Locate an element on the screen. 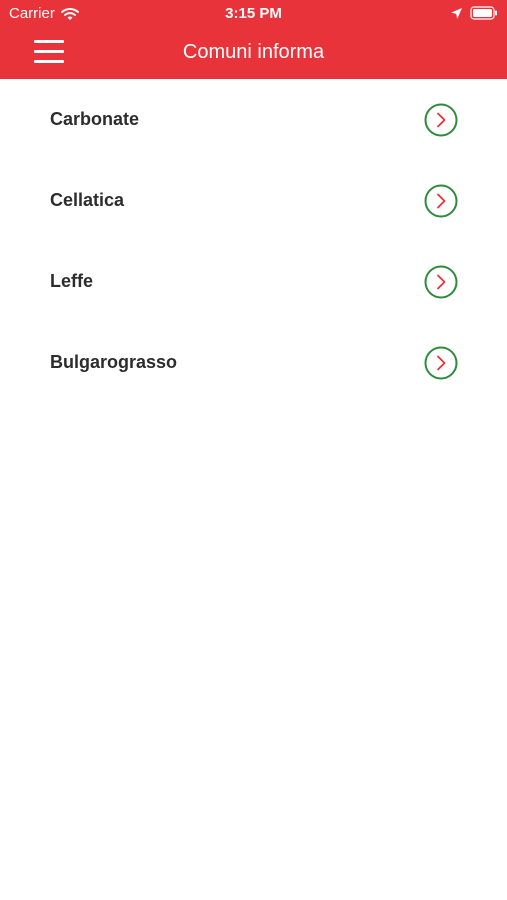 This screenshot has height=900, width=507. list-item-label: Leffe is located at coordinates (72, 281).